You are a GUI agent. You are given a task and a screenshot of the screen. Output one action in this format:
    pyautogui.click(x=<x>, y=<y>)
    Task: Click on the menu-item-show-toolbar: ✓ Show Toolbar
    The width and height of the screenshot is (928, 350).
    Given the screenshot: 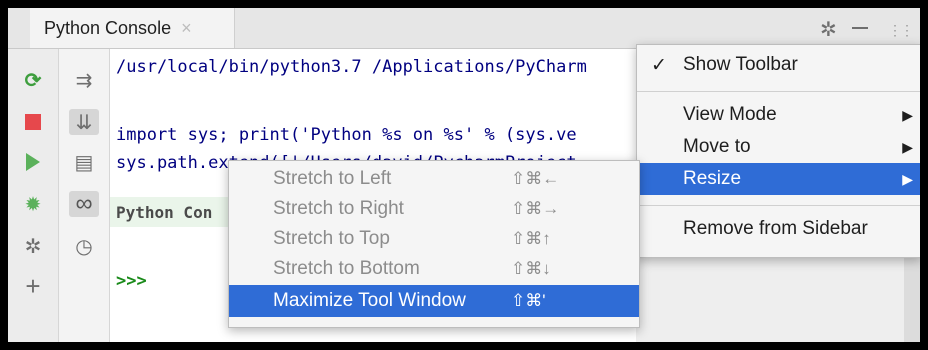 What is the action you would take?
    pyautogui.click(x=778, y=65)
    